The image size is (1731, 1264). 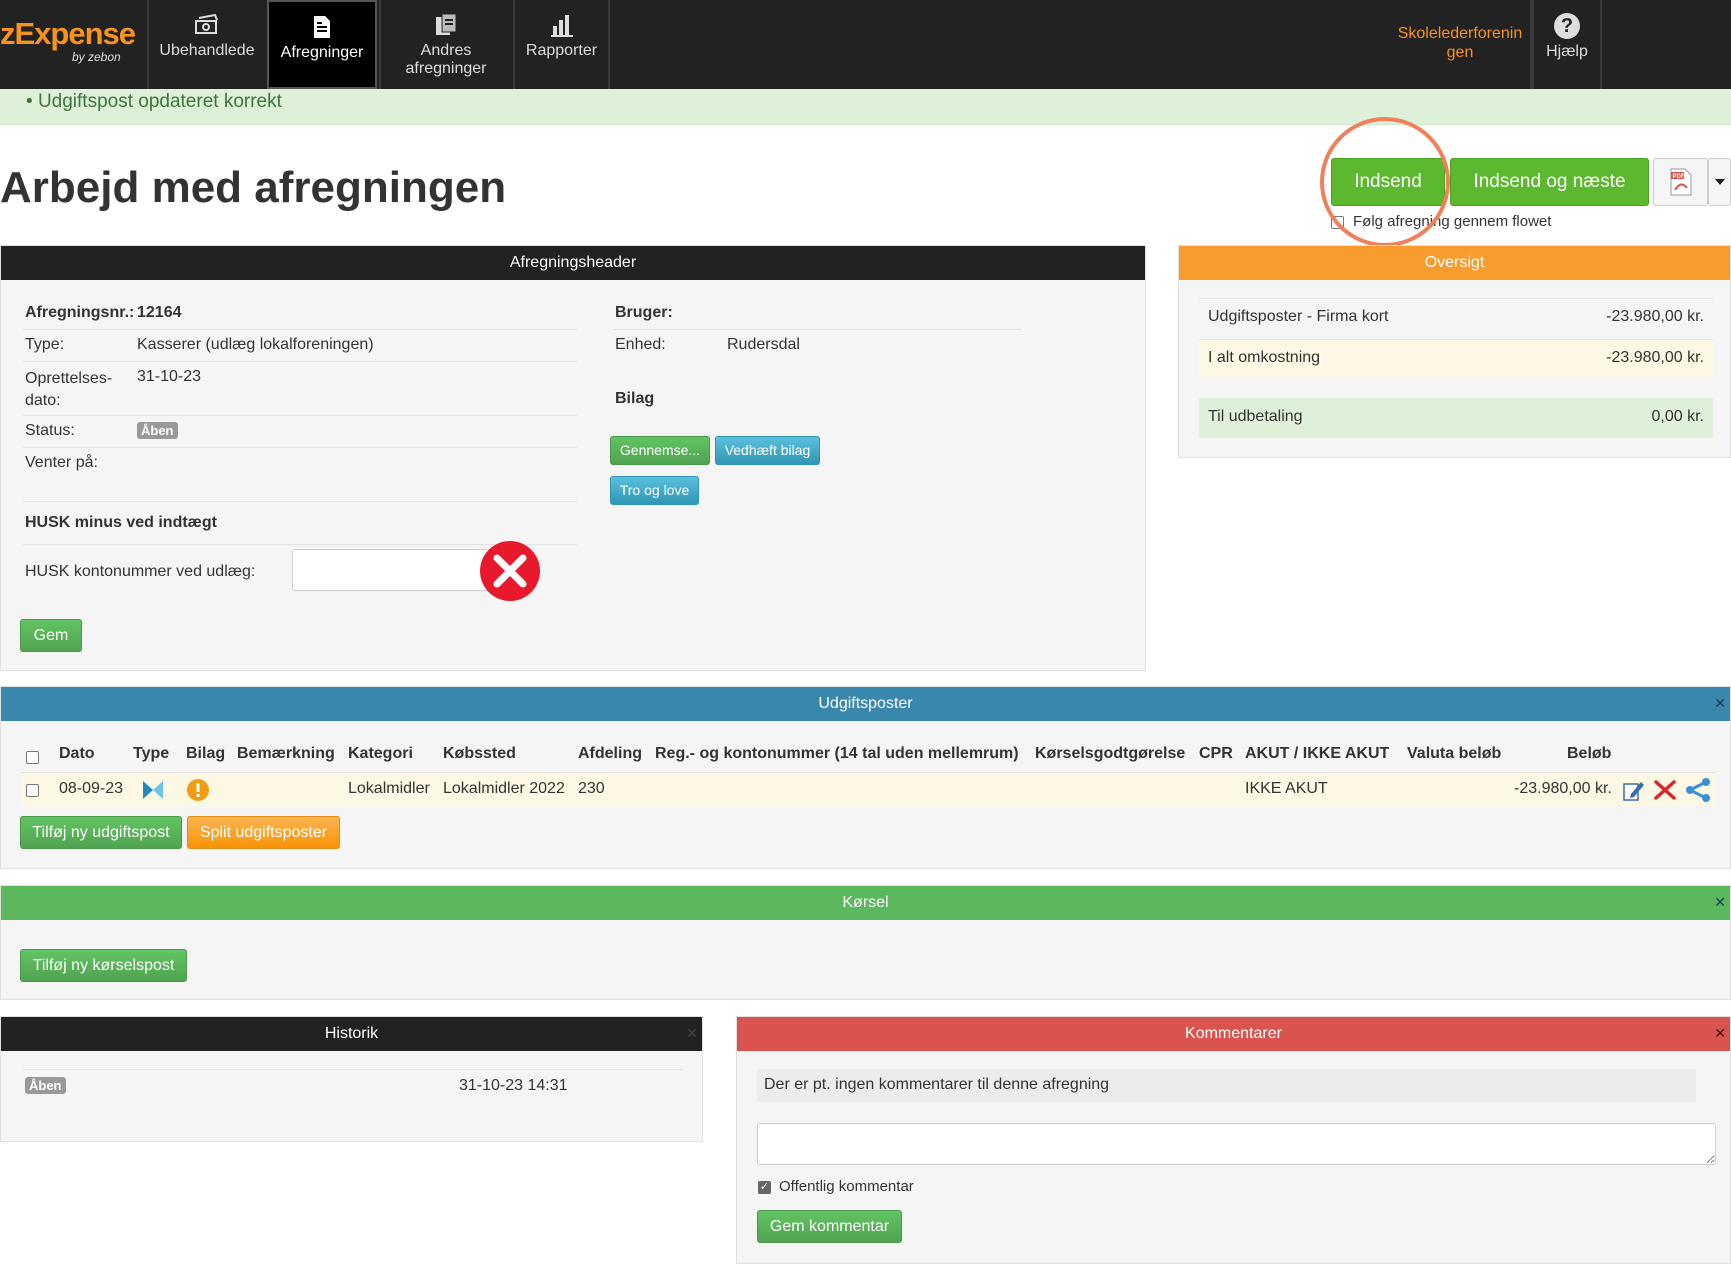 I want to click on money-icon, so click(x=206, y=23).